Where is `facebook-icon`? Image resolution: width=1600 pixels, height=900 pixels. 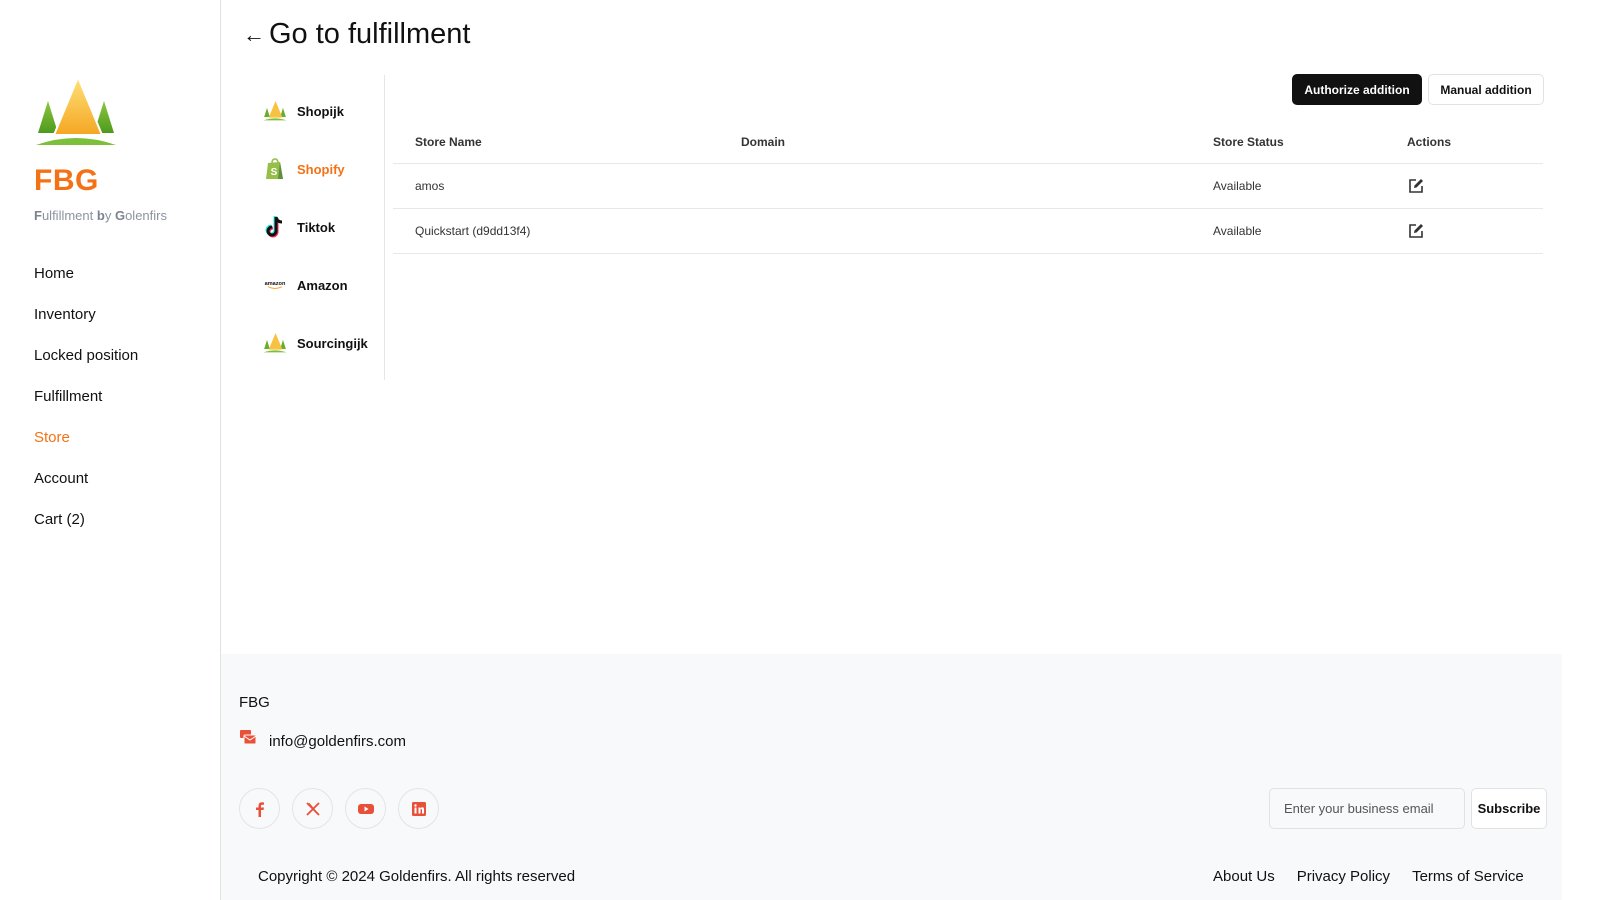 facebook-icon is located at coordinates (259, 809).